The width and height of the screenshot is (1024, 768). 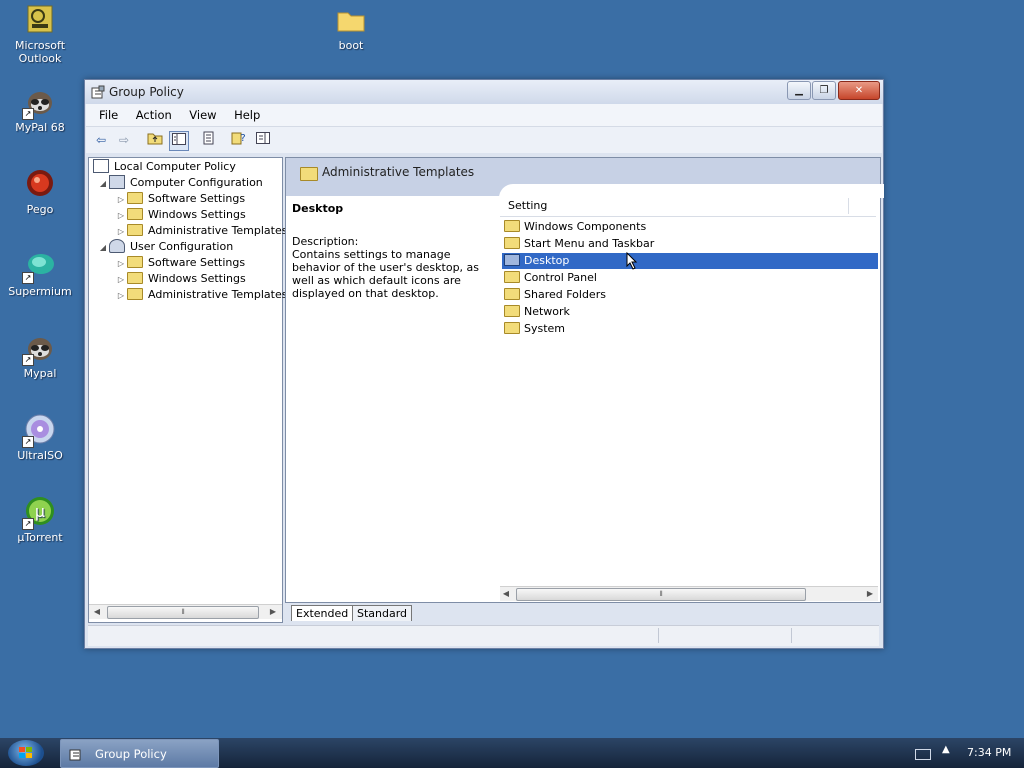 What do you see at coordinates (585, 226) in the screenshot?
I see `list-item-label: Windows Components` at bounding box center [585, 226].